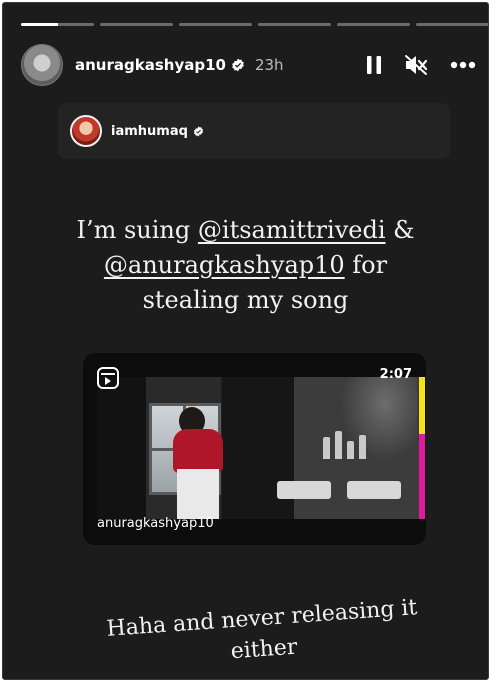 The width and height of the screenshot is (490, 681). What do you see at coordinates (395, 374) in the screenshot?
I see `video-duration: 2:07` at bounding box center [395, 374].